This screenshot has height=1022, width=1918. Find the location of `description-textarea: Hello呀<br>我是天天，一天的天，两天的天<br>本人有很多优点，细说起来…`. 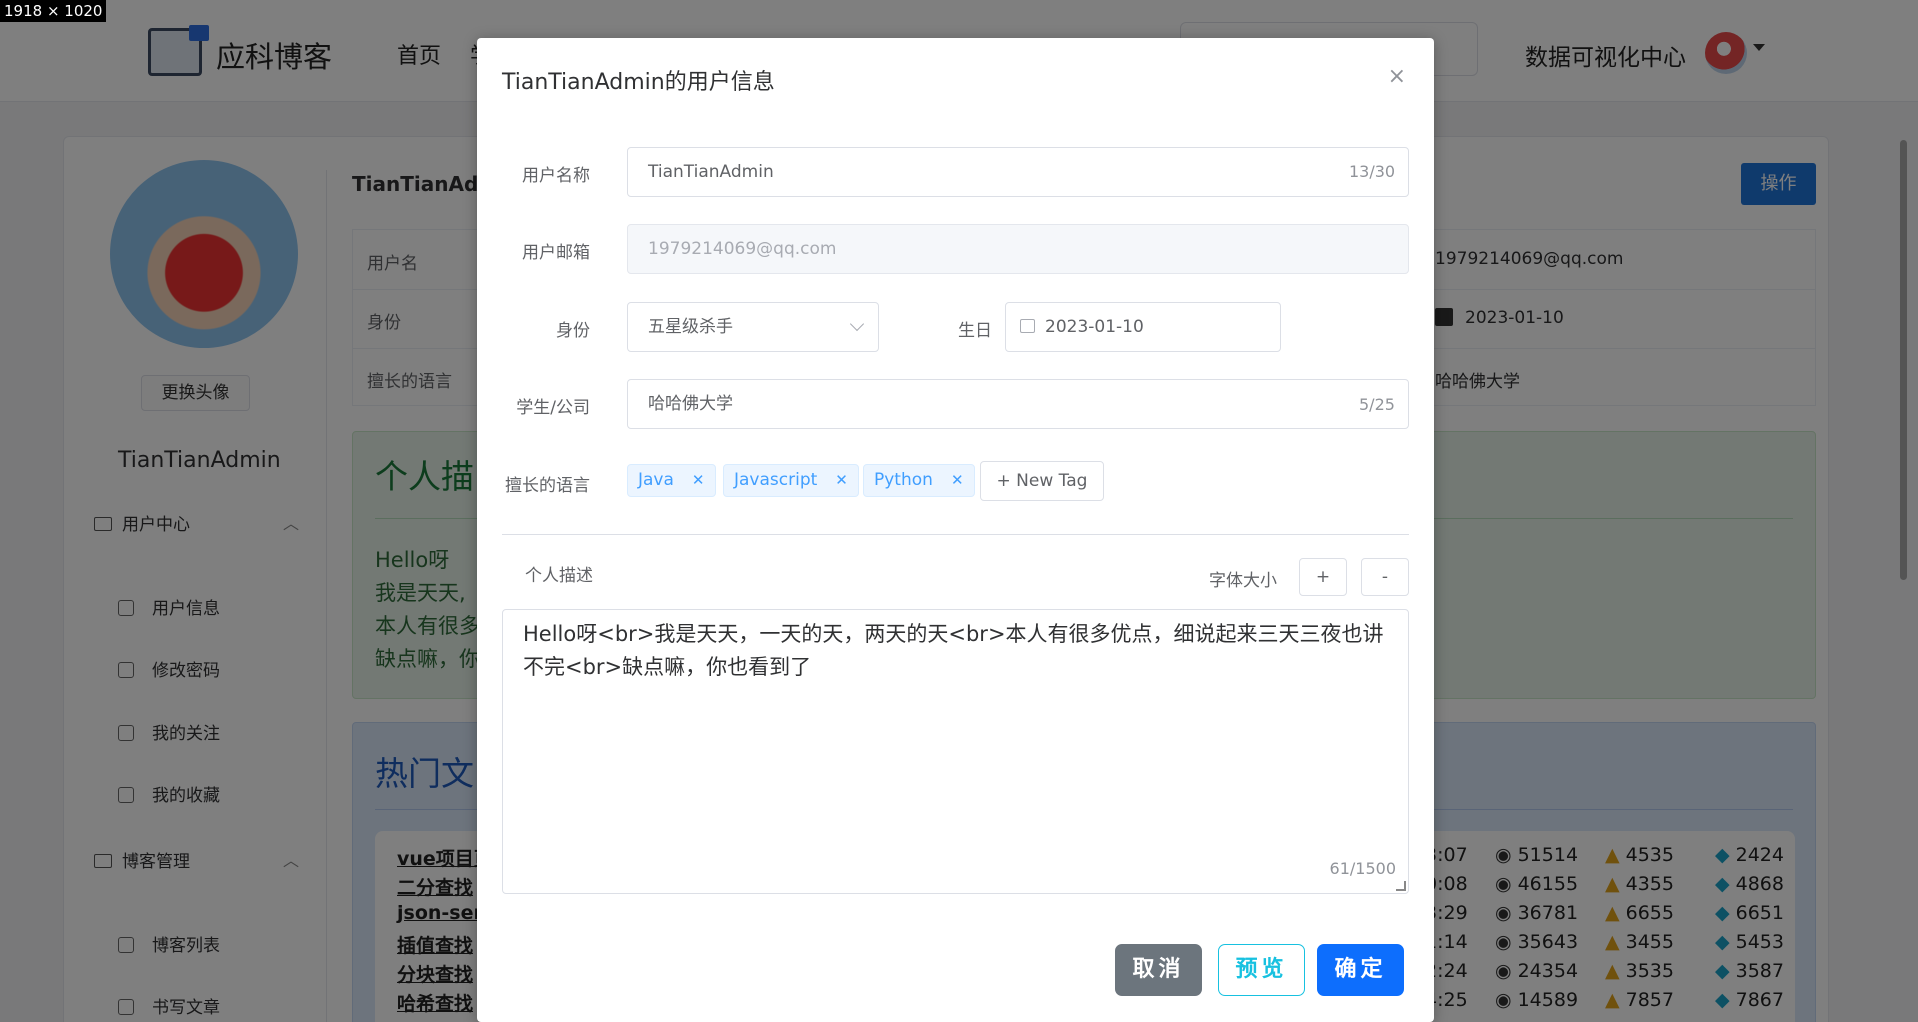

description-textarea: Hello呀<br>我是天天，一天的天，两天的天<br>本人有很多优点，细说起来… is located at coordinates (955, 751).